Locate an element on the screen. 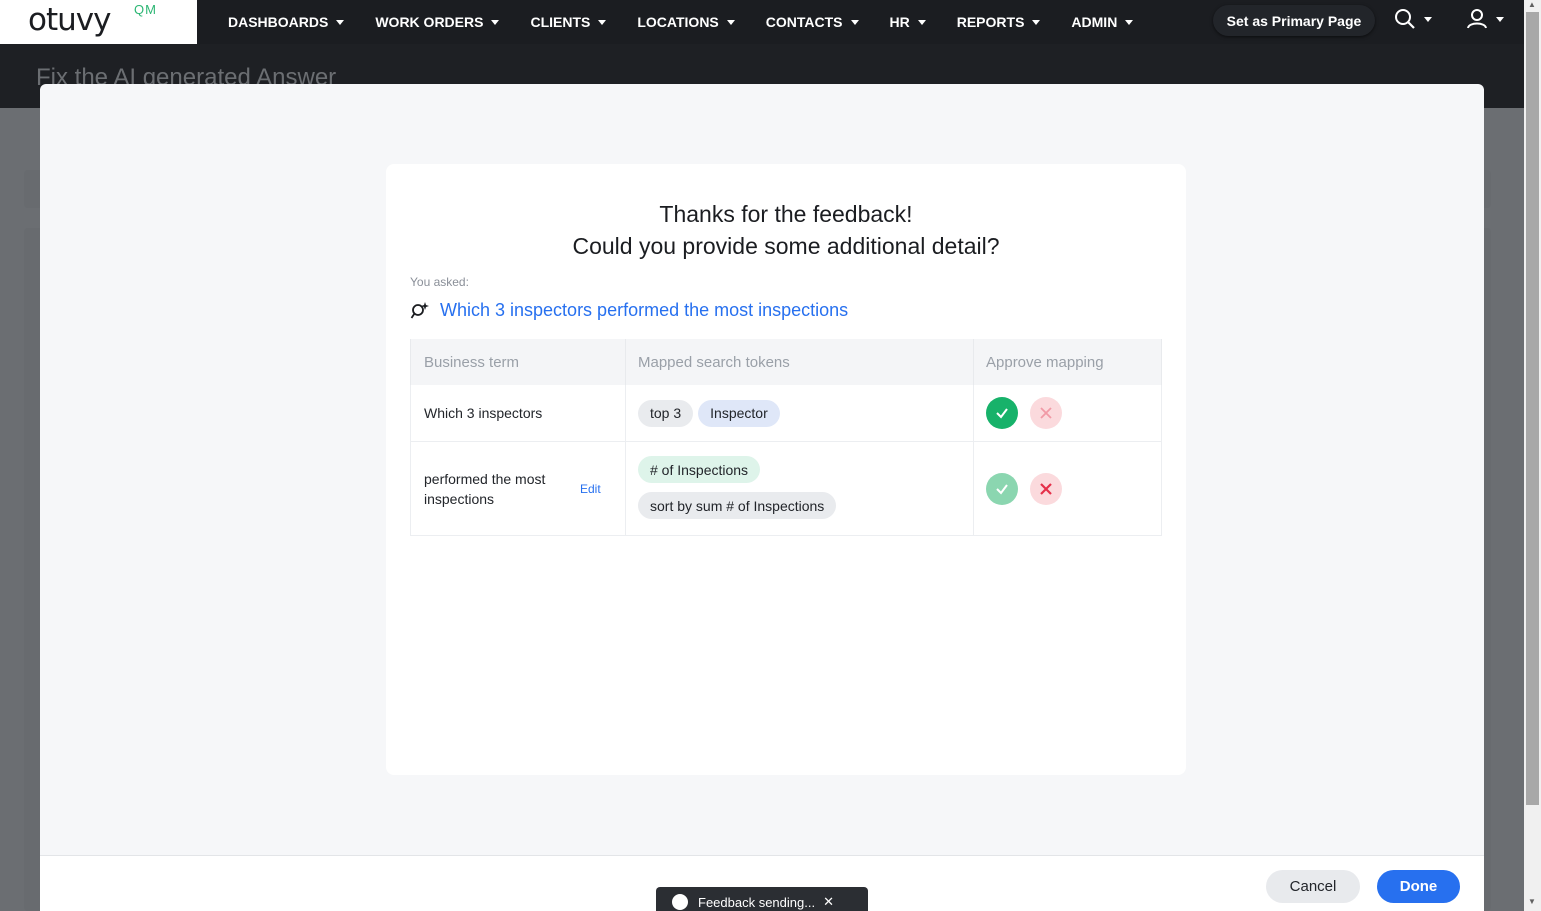 The width and height of the screenshot is (1541, 911). close-icon: ✕ is located at coordinates (828, 902).